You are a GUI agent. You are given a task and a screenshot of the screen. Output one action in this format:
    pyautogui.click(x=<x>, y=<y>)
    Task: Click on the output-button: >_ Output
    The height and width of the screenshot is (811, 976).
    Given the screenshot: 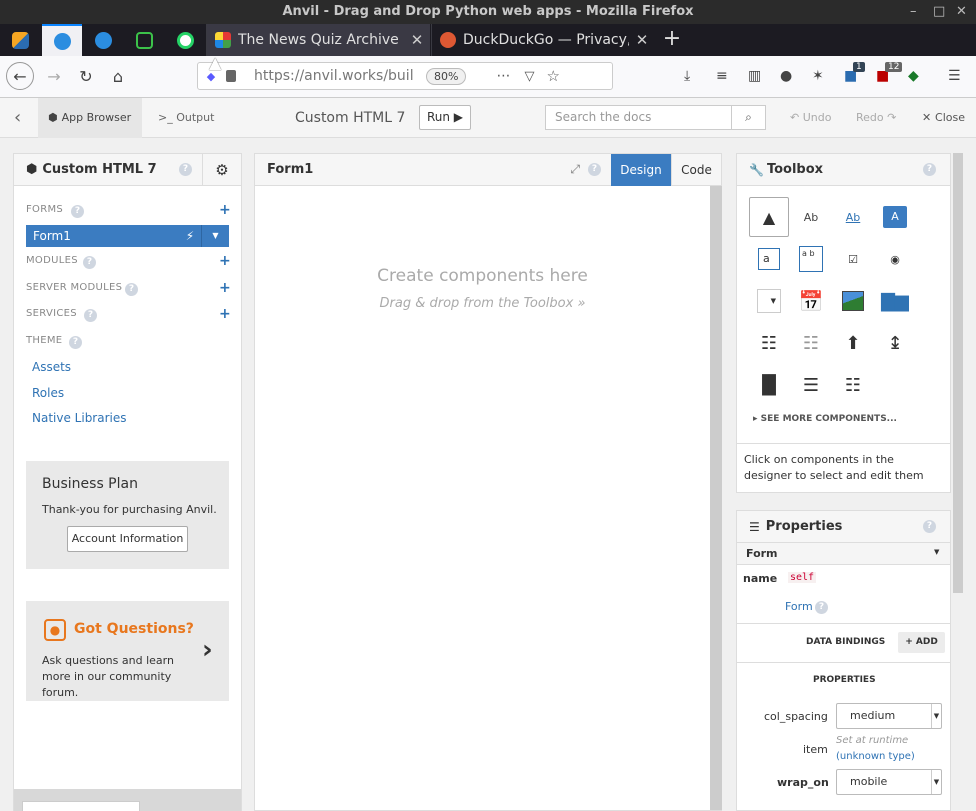 What is the action you would take?
    pyautogui.click(x=186, y=118)
    